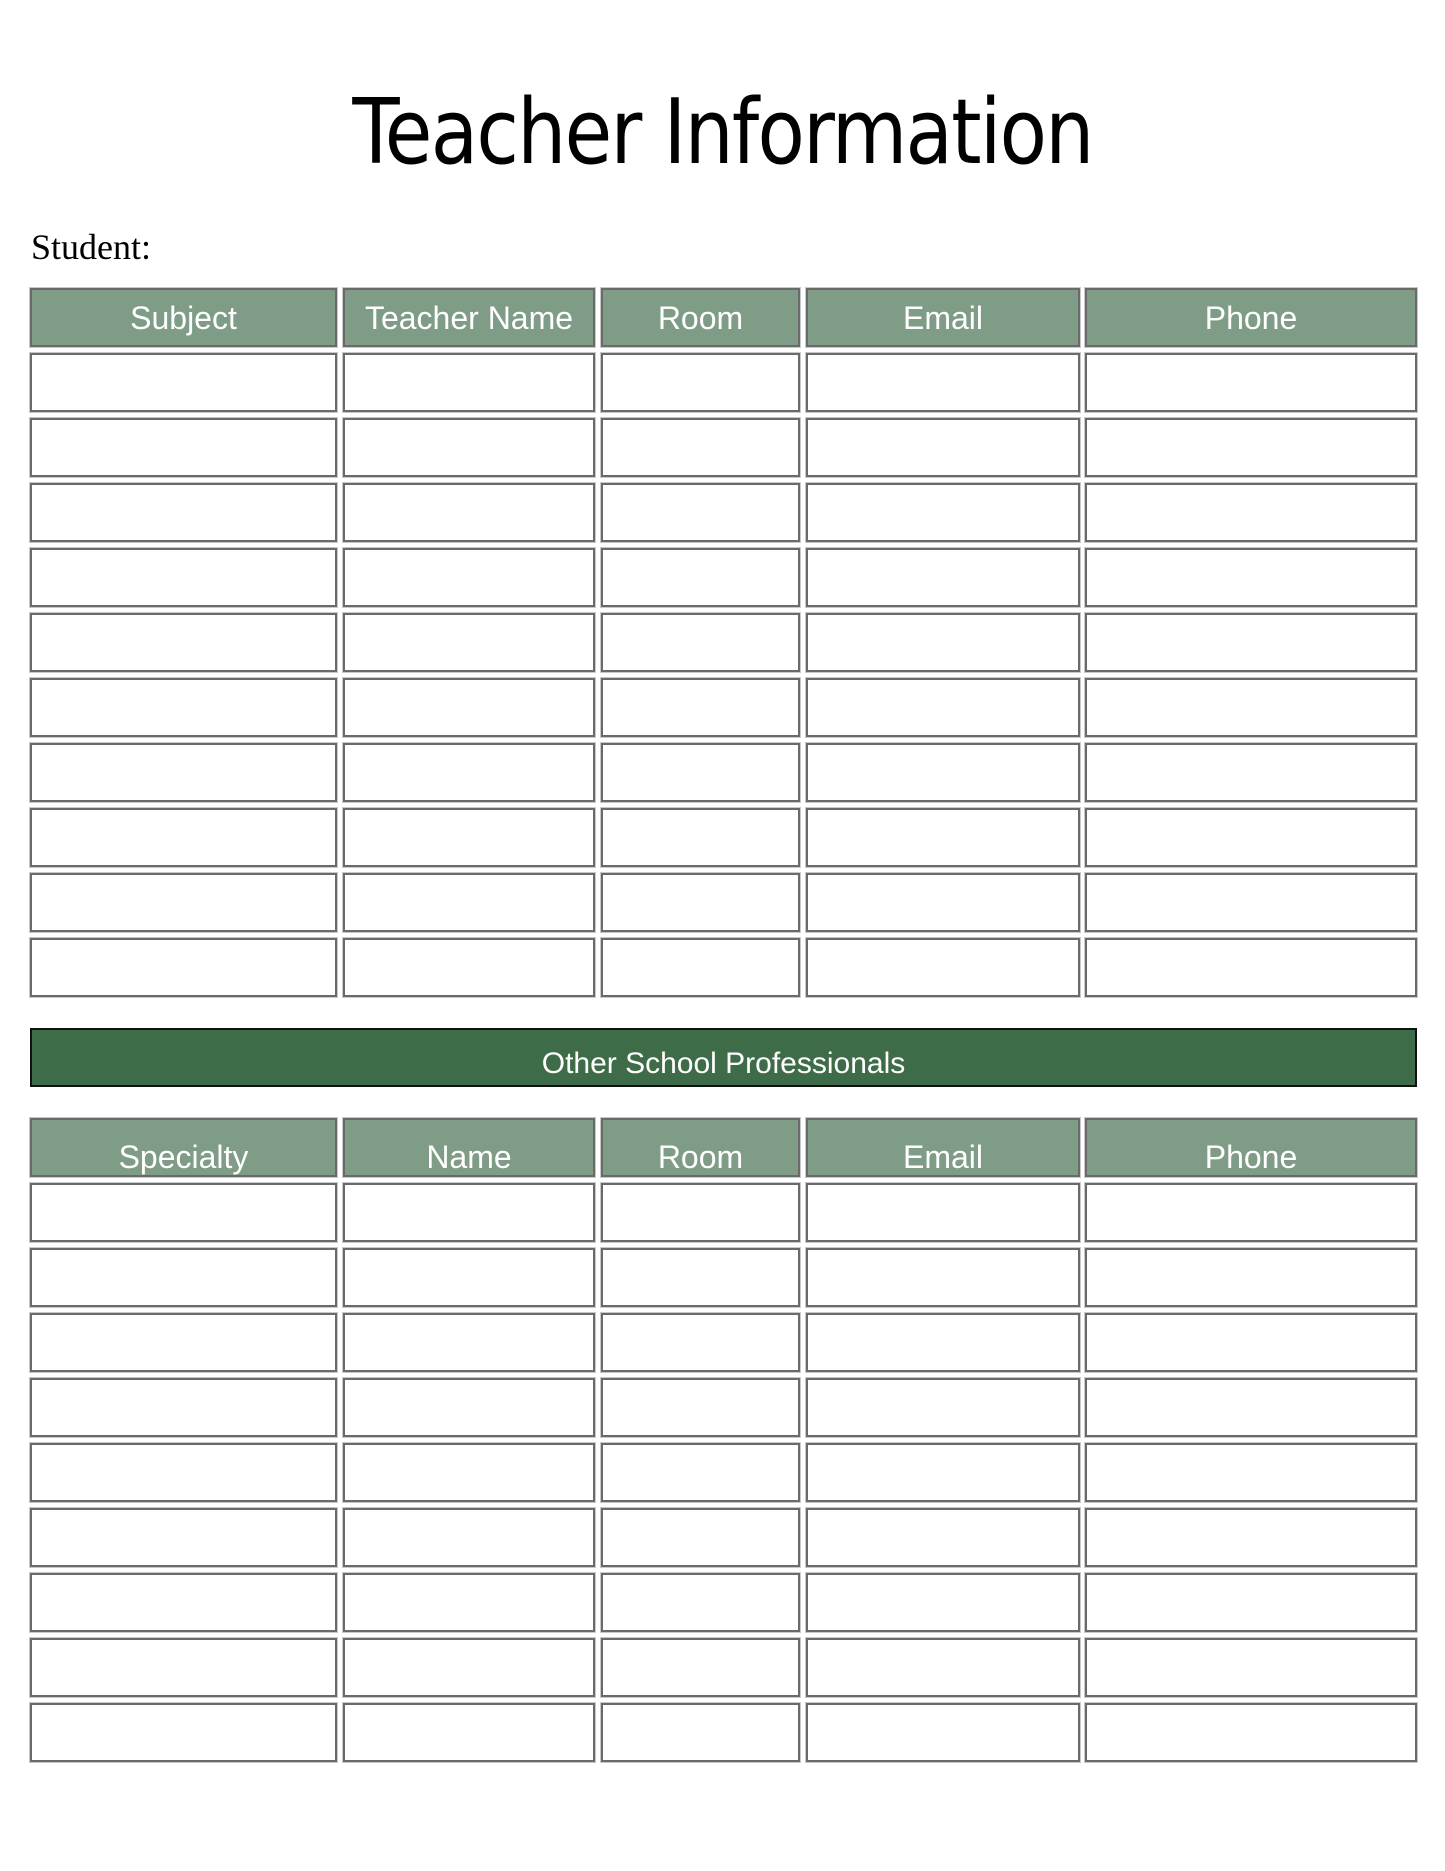 This screenshot has width=1445, height=1871. What do you see at coordinates (942, 1157) in the screenshot?
I see `column-header-label: Email` at bounding box center [942, 1157].